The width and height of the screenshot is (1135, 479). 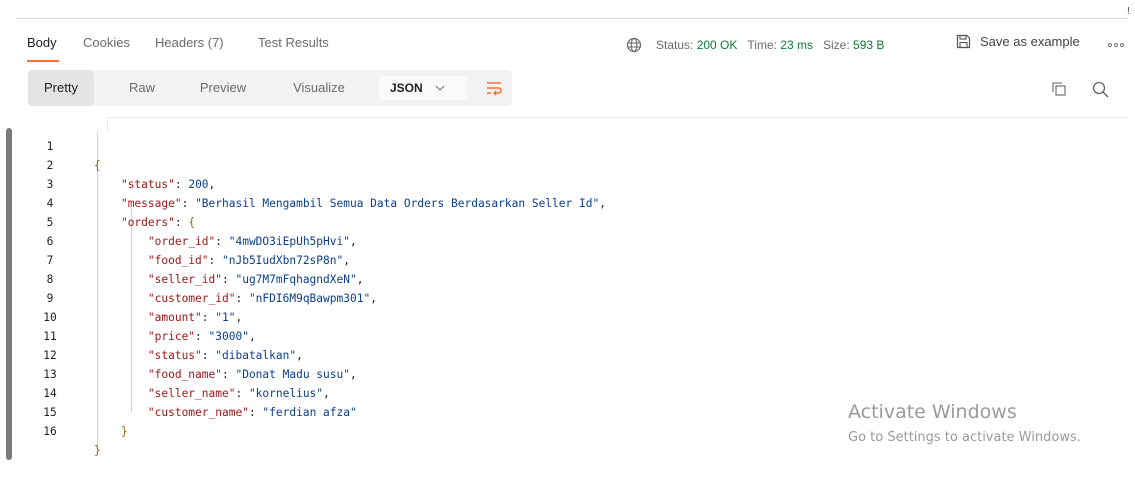 I want to click on copy-icon, so click(x=1059, y=89).